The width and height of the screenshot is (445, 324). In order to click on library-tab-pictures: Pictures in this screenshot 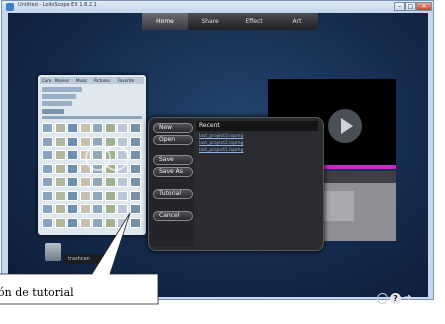, I will do `click(102, 80)`.